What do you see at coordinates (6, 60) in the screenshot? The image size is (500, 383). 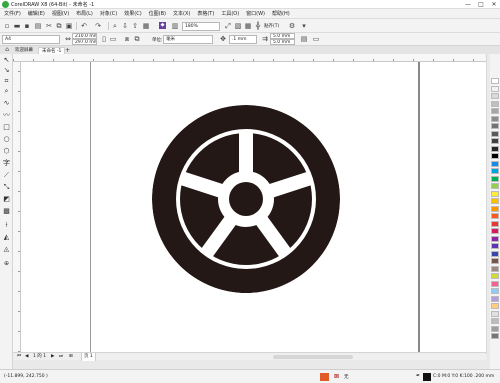 I see `pick-tool-icon: ↖` at bounding box center [6, 60].